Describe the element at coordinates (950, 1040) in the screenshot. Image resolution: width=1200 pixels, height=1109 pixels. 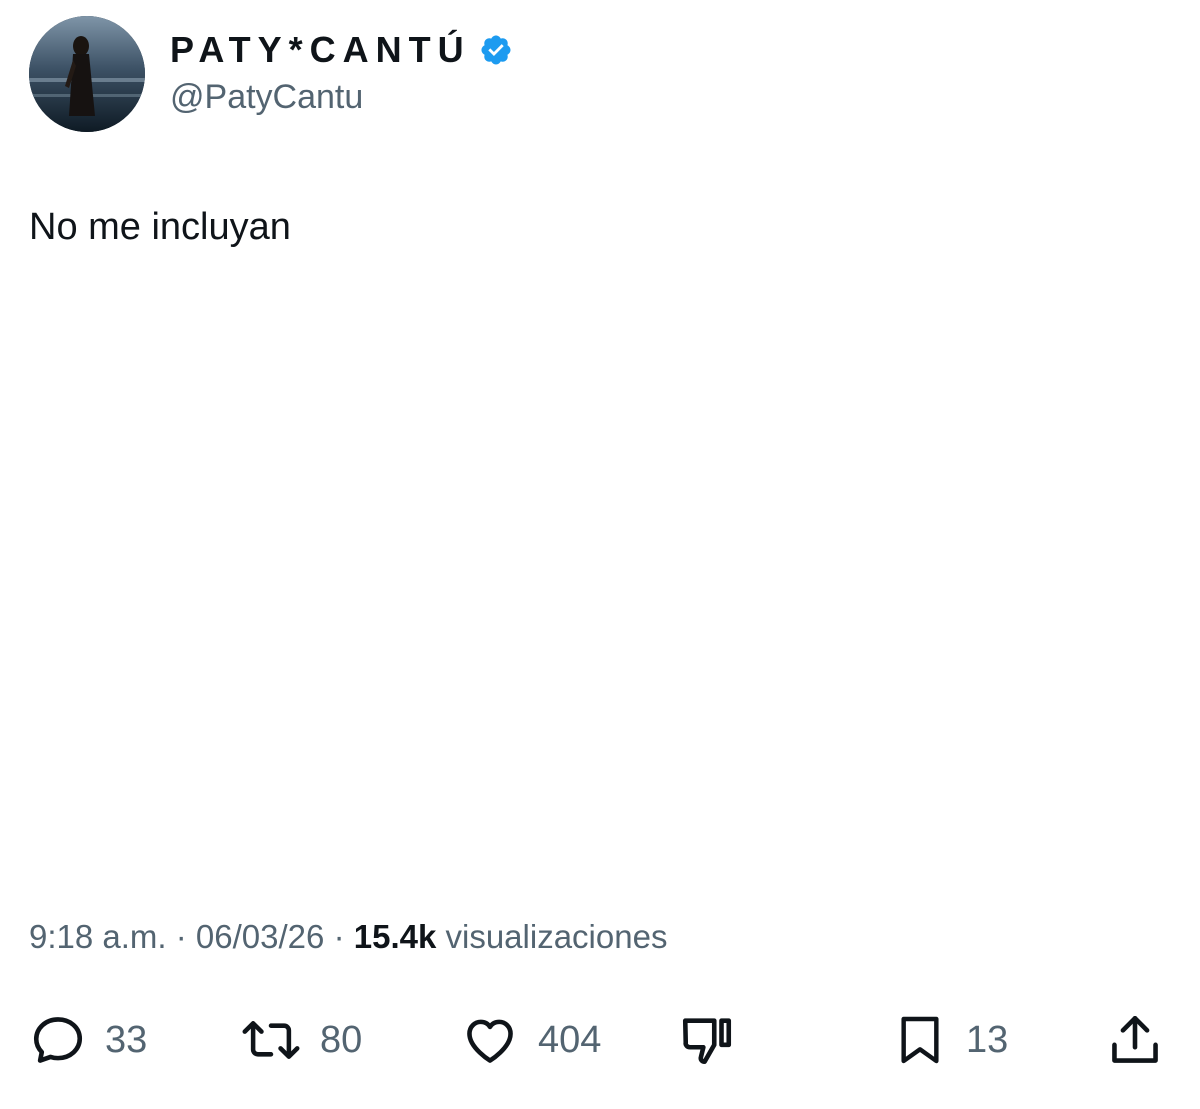
I see `bookmark-button: 13` at that location.